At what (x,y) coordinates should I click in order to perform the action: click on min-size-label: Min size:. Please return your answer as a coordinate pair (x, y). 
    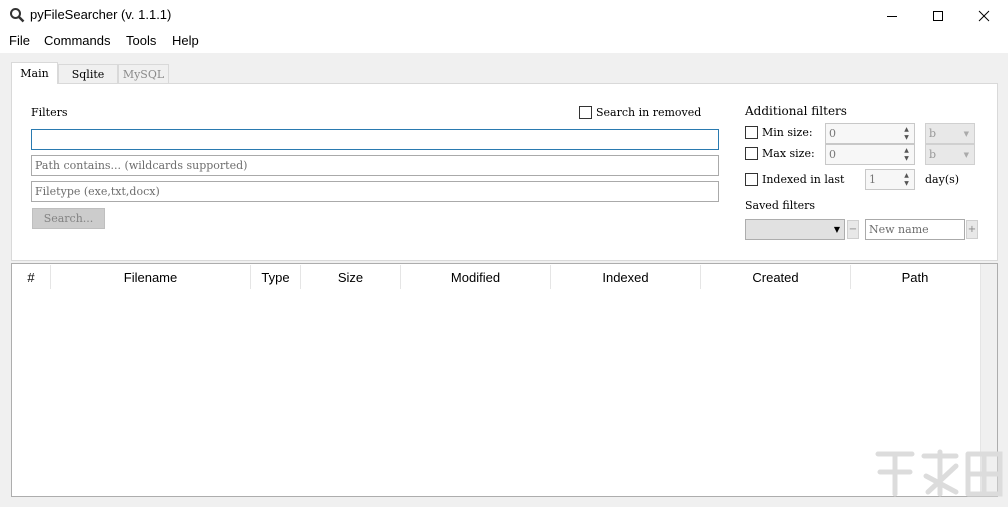
    Looking at the image, I should click on (787, 132).